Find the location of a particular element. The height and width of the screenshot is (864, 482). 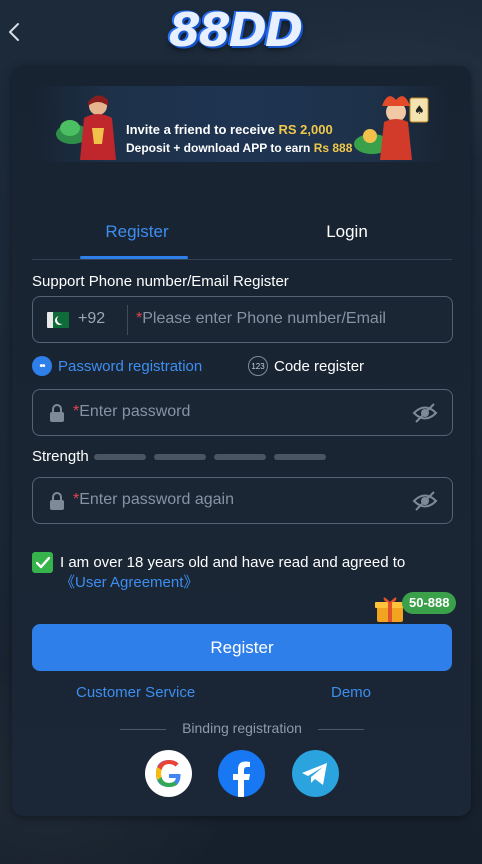

password-again-input: *Enter password again is located at coordinates (153, 500).